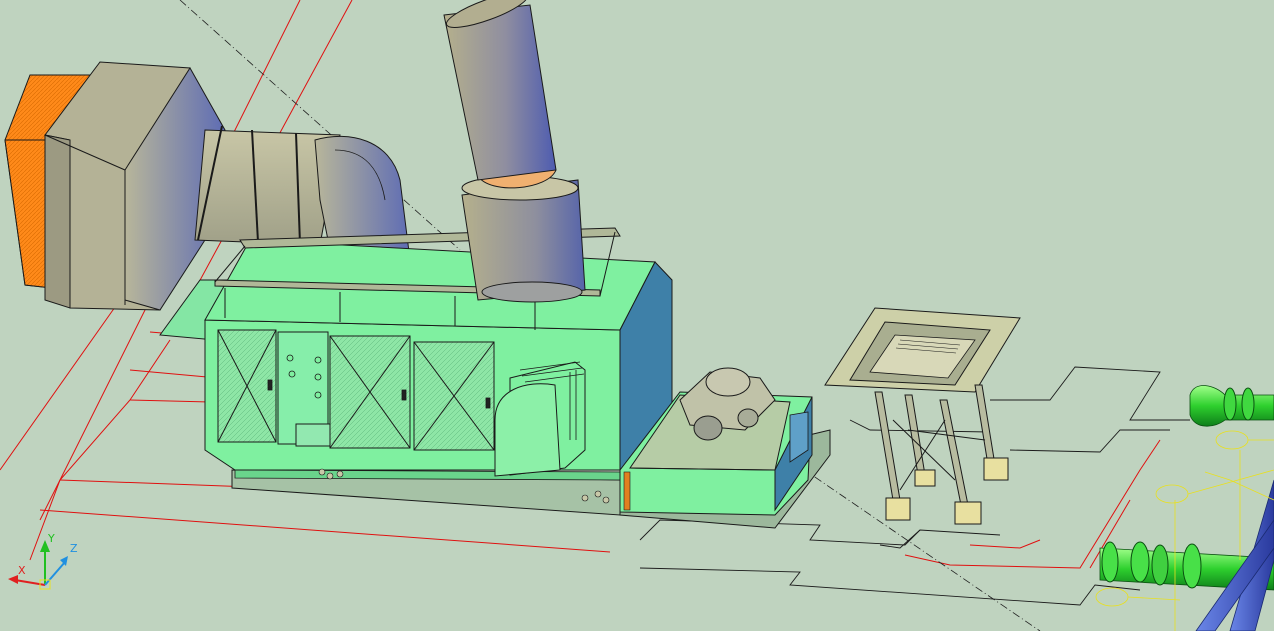  Describe the element at coordinates (74, 548) in the screenshot. I see `ucs-z-label: Z` at that location.